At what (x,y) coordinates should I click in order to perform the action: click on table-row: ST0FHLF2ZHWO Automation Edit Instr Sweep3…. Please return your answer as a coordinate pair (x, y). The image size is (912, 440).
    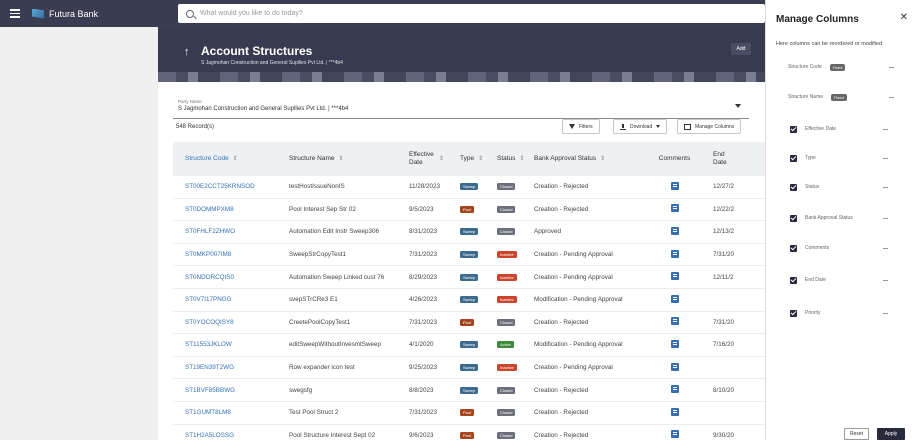
    Looking at the image, I should click on (469, 232).